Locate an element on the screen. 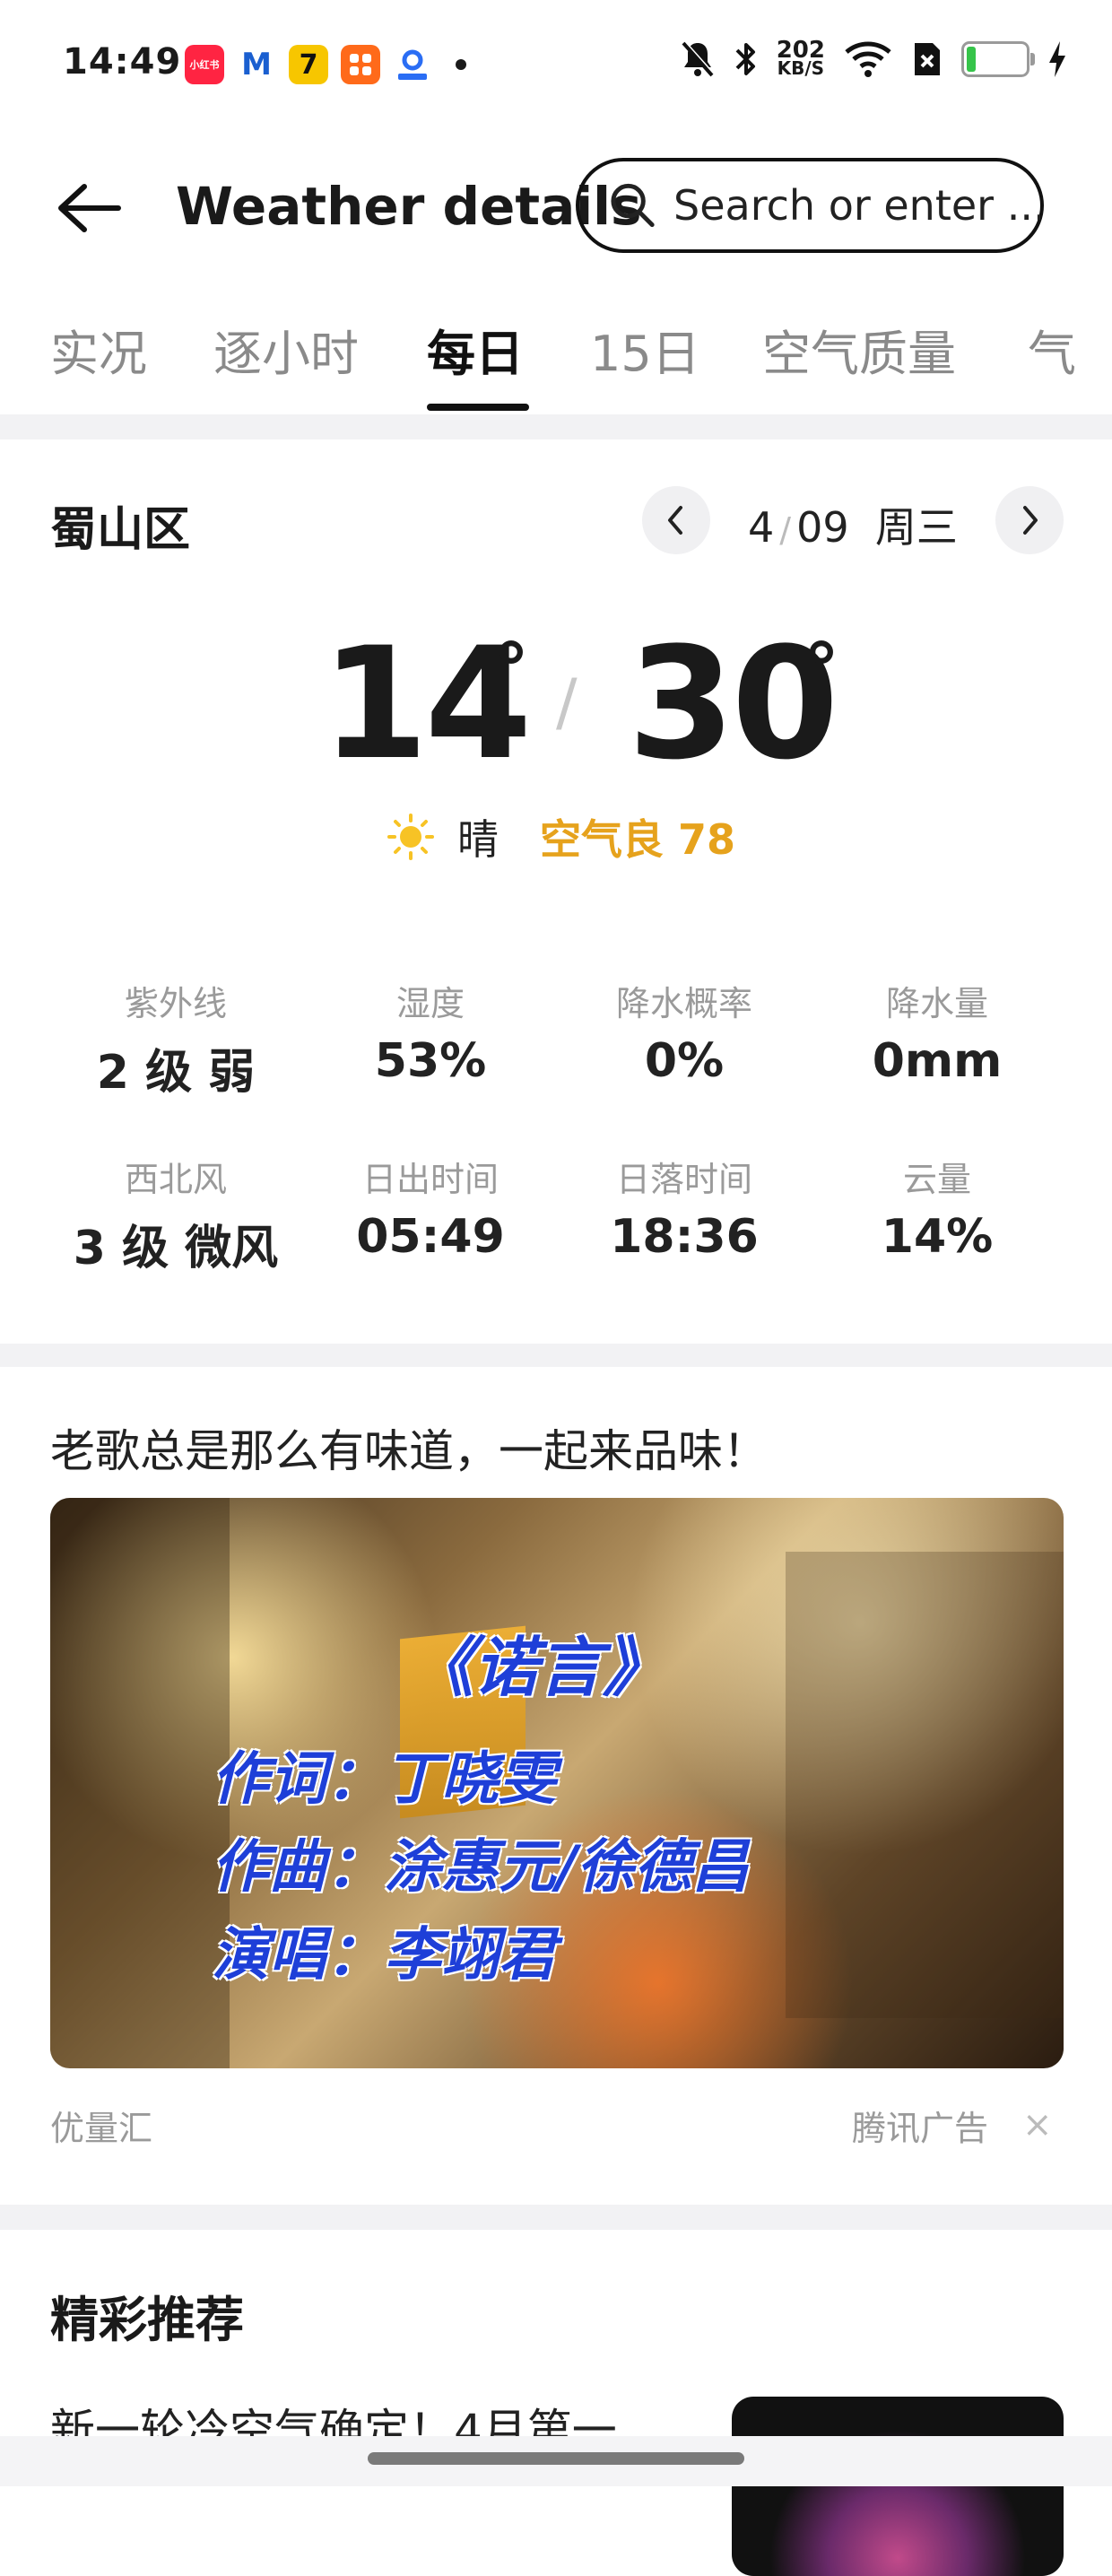 Image resolution: width=1112 pixels, height=2576 pixels. net-speed: 202 KB/S is located at coordinates (800, 58).